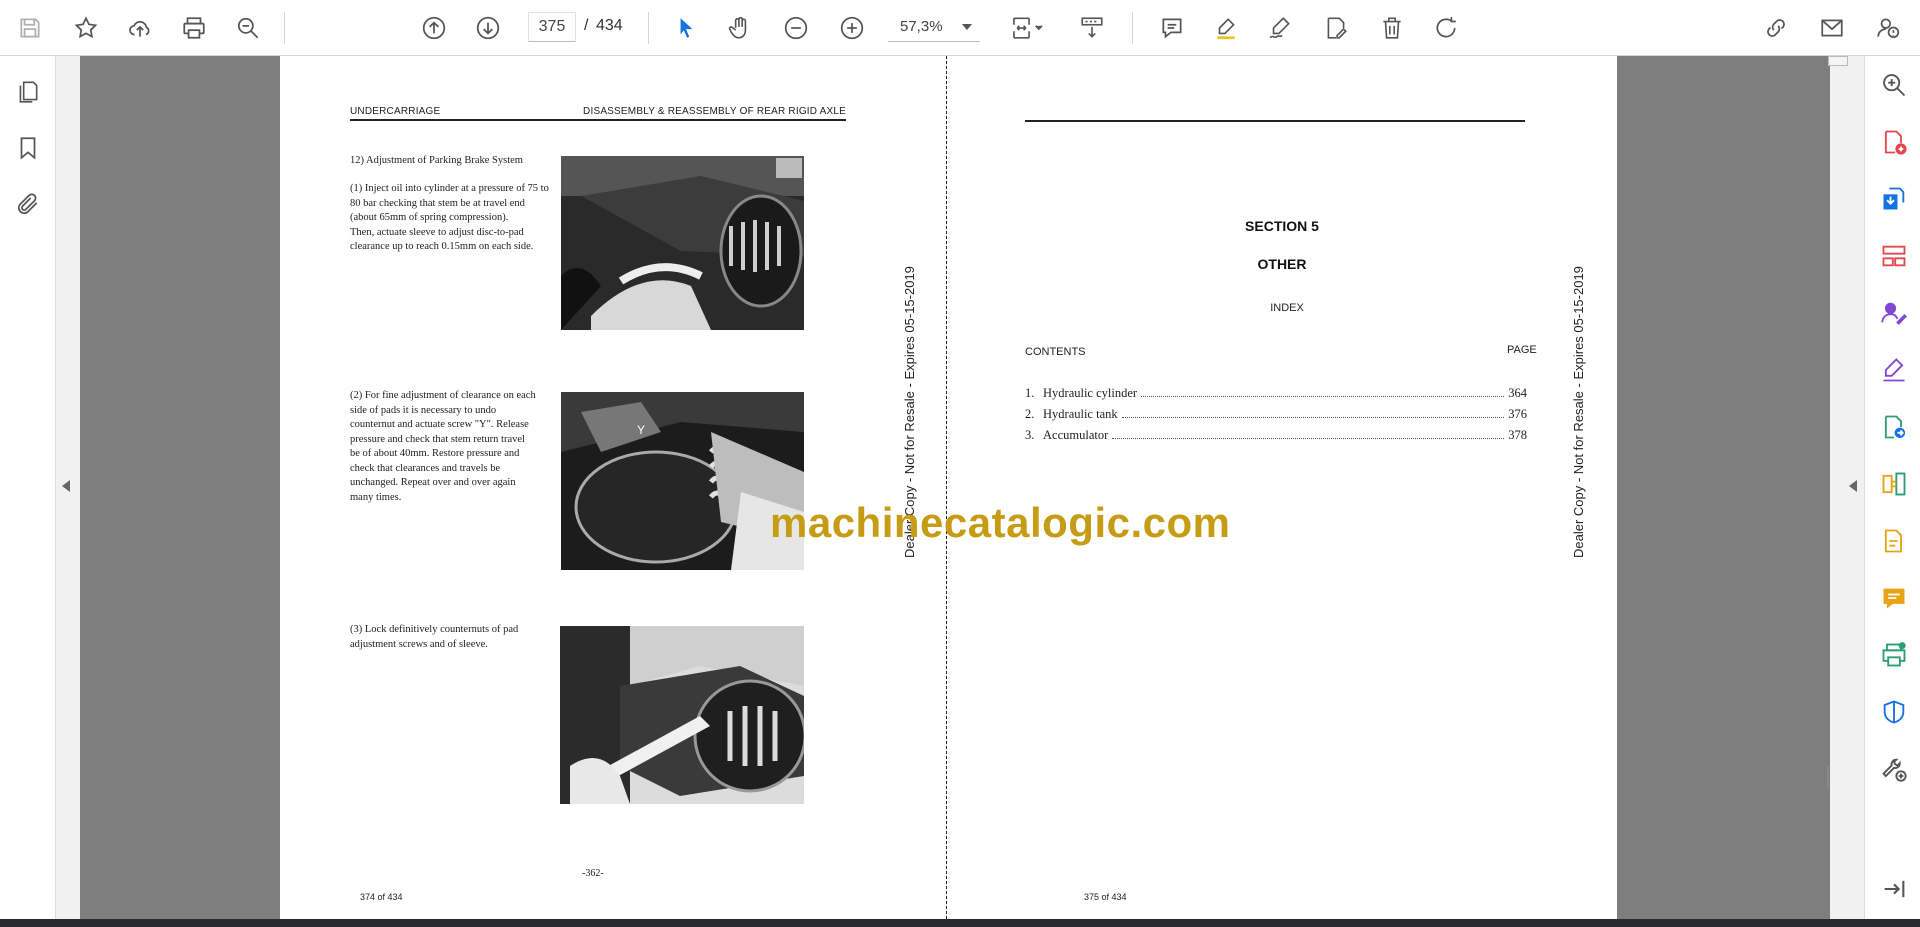 The height and width of the screenshot is (927, 1920). What do you see at coordinates (552, 27) in the screenshot?
I see `page-number-input: 375` at bounding box center [552, 27].